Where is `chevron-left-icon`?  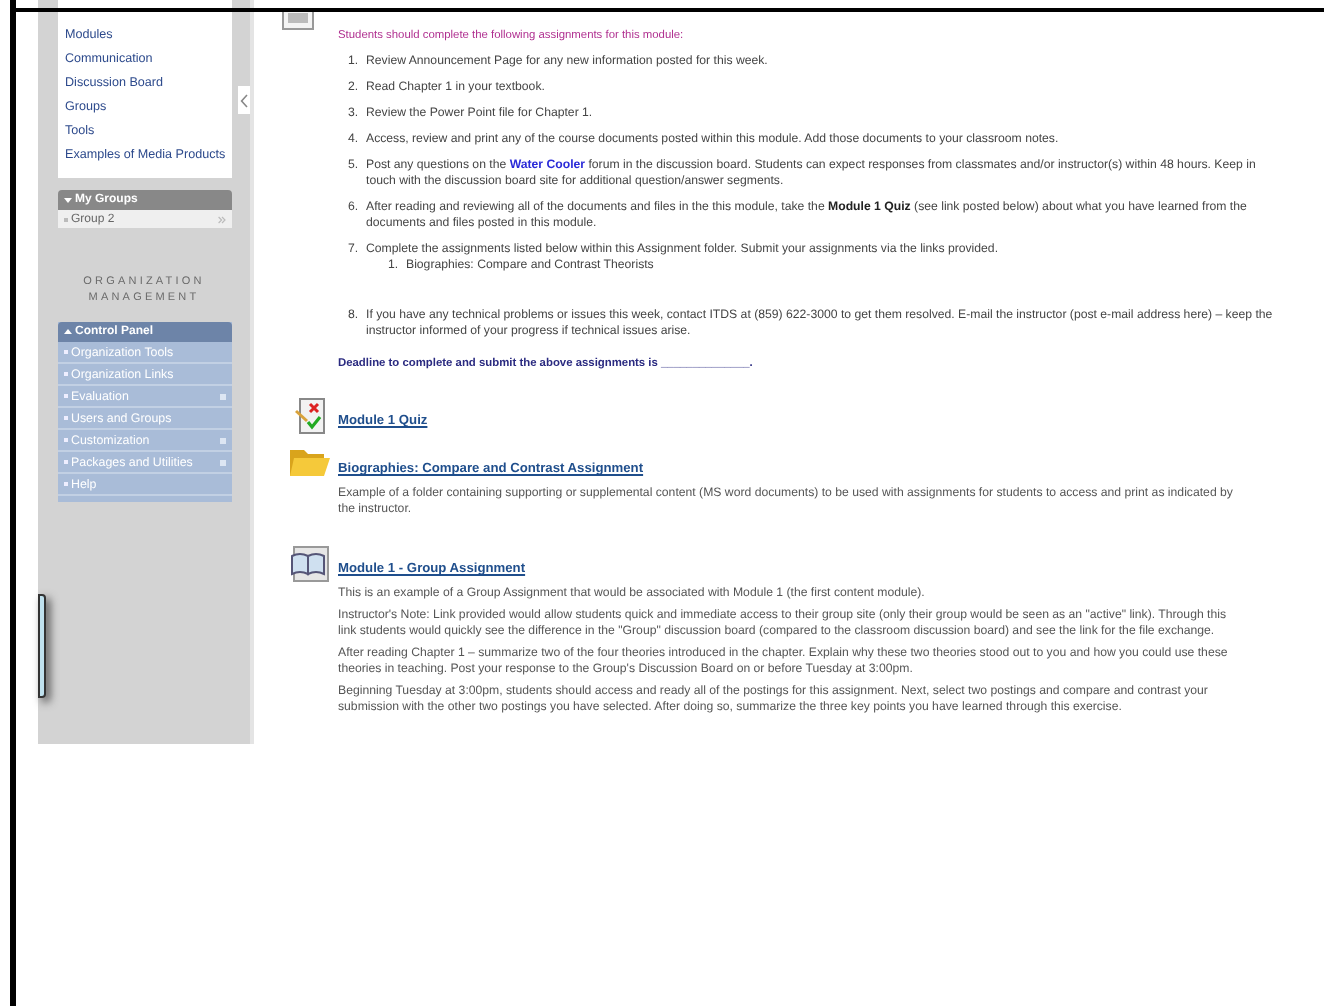
chevron-left-icon is located at coordinates (244, 100).